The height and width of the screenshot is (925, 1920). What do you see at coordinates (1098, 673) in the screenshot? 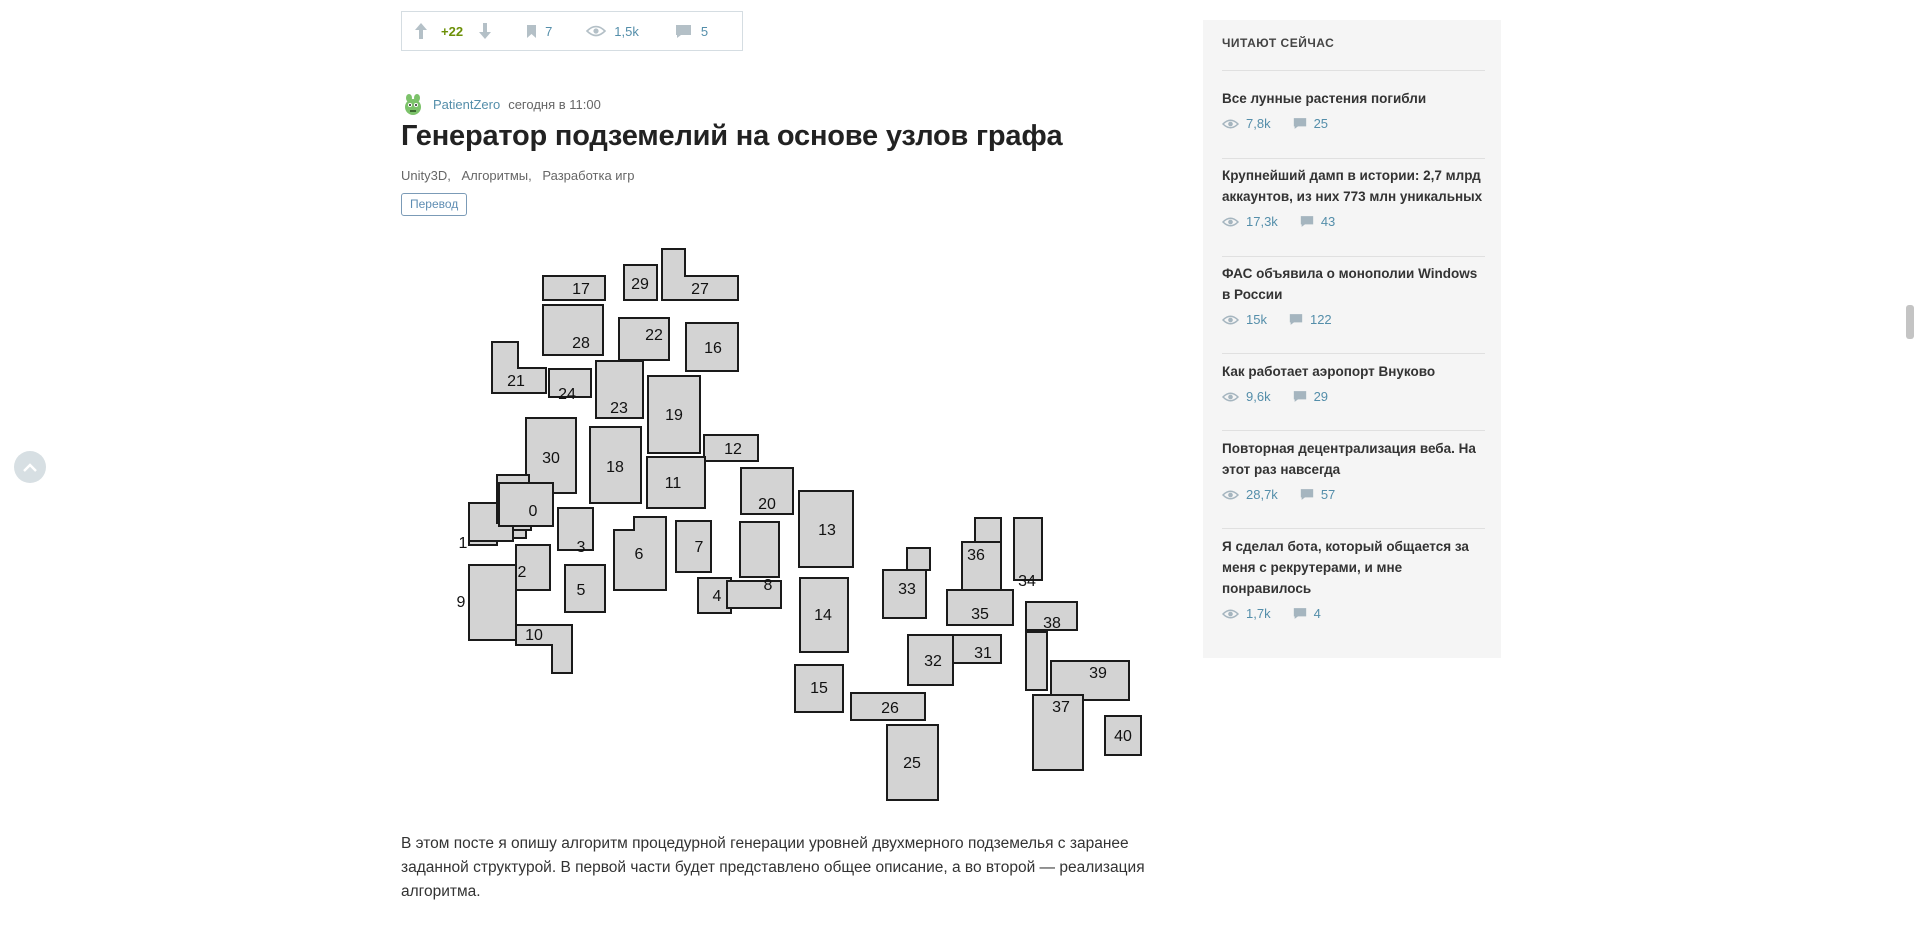
I see `room-label: 39` at bounding box center [1098, 673].